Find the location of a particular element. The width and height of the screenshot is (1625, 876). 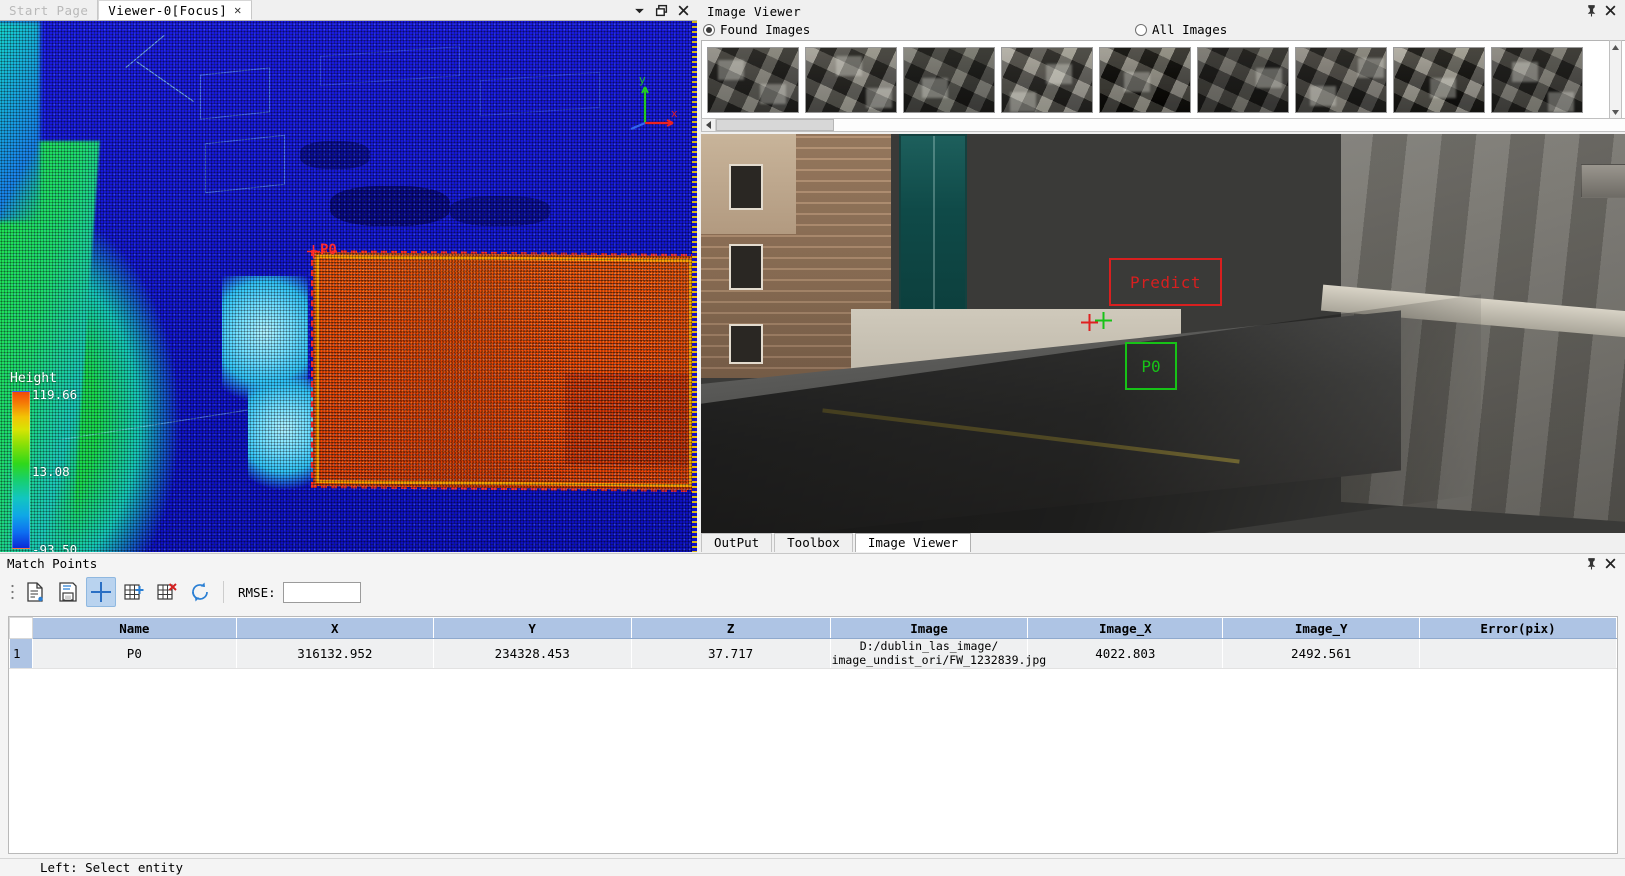

match-points-toolbar: RMSE: is located at coordinates (812, 592).